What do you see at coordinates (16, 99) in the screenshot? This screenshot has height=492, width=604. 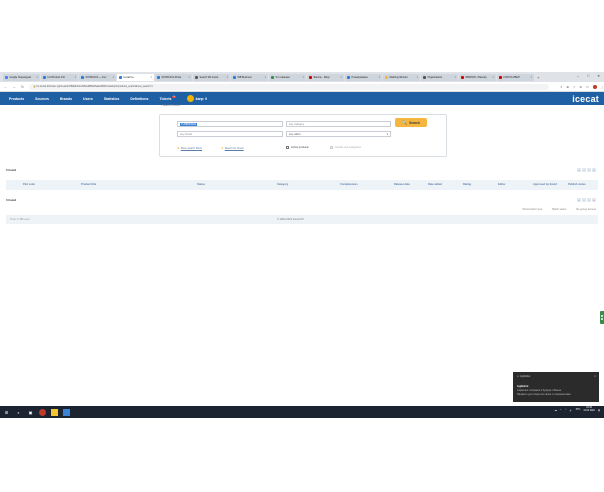 I see `nav-products: Products` at bounding box center [16, 99].